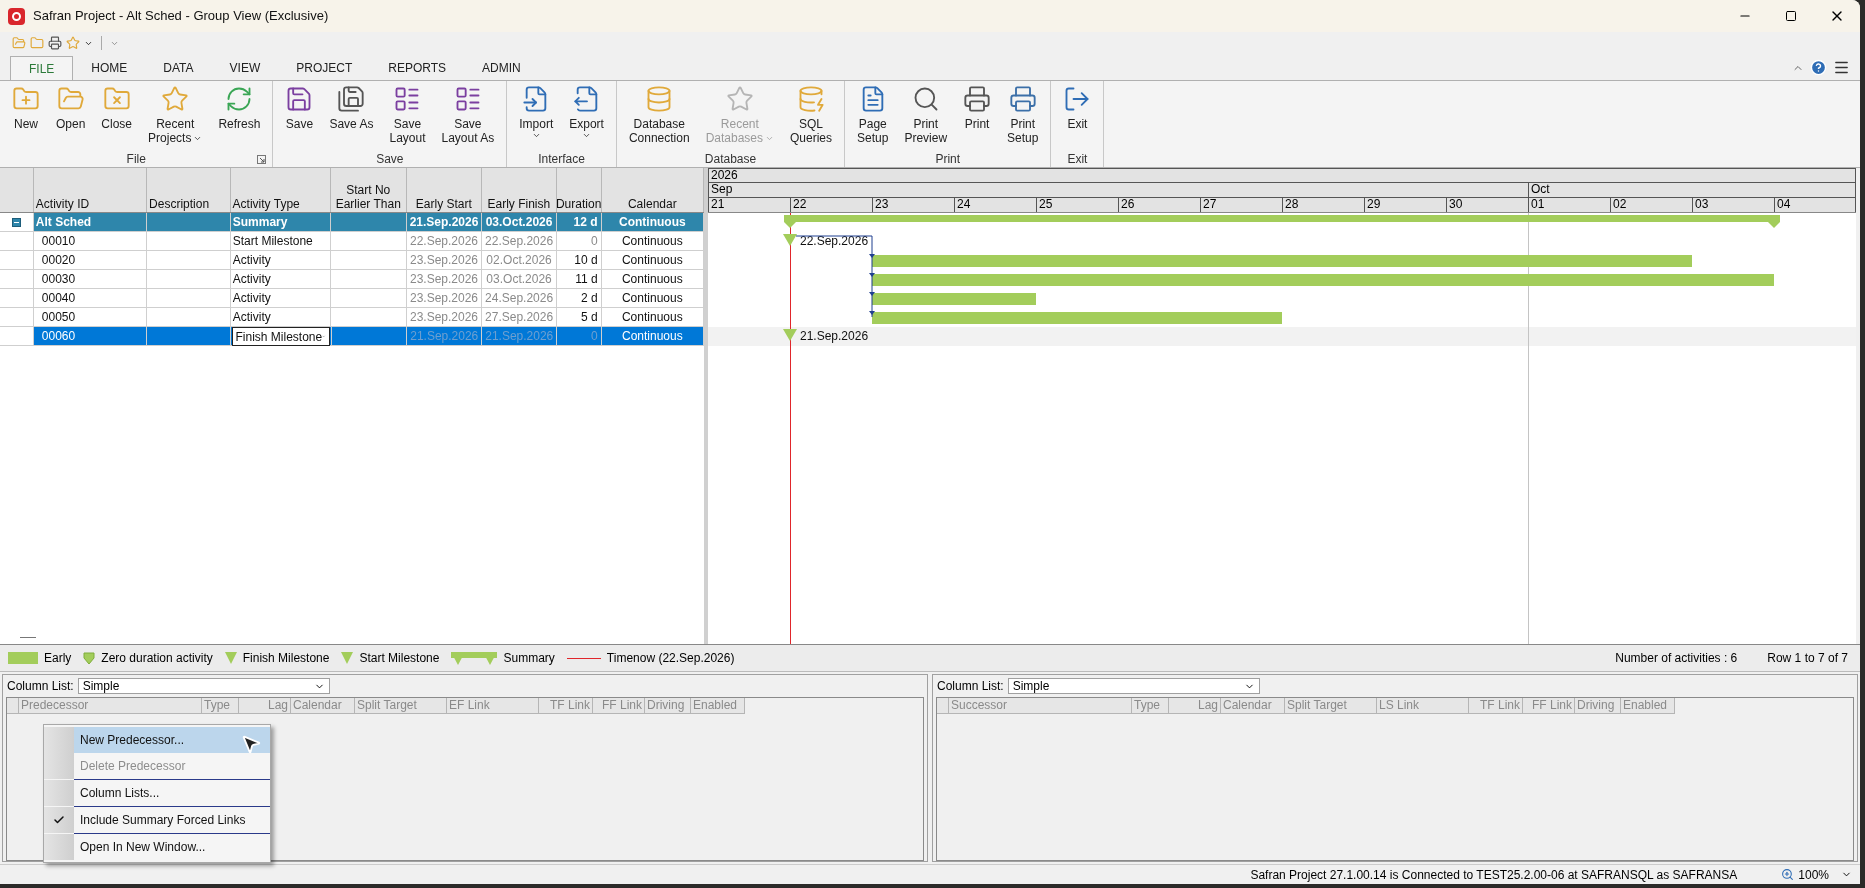 This screenshot has height=888, width=1865. I want to click on table-row: 00050 Activity 23.Sep.2026 27.Sep.2026 5 d Continuous, so click(352, 317).